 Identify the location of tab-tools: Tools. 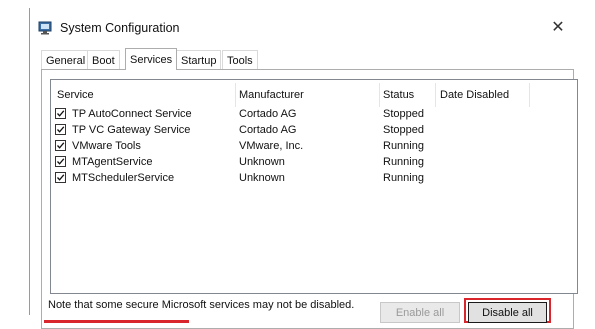
(240, 60).